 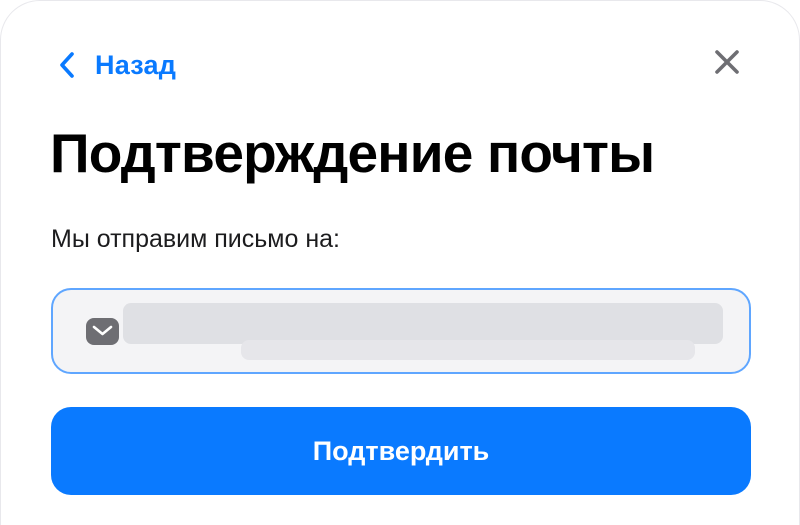 What do you see at coordinates (401, 451) in the screenshot?
I see `confirm-button: Подтвердить` at bounding box center [401, 451].